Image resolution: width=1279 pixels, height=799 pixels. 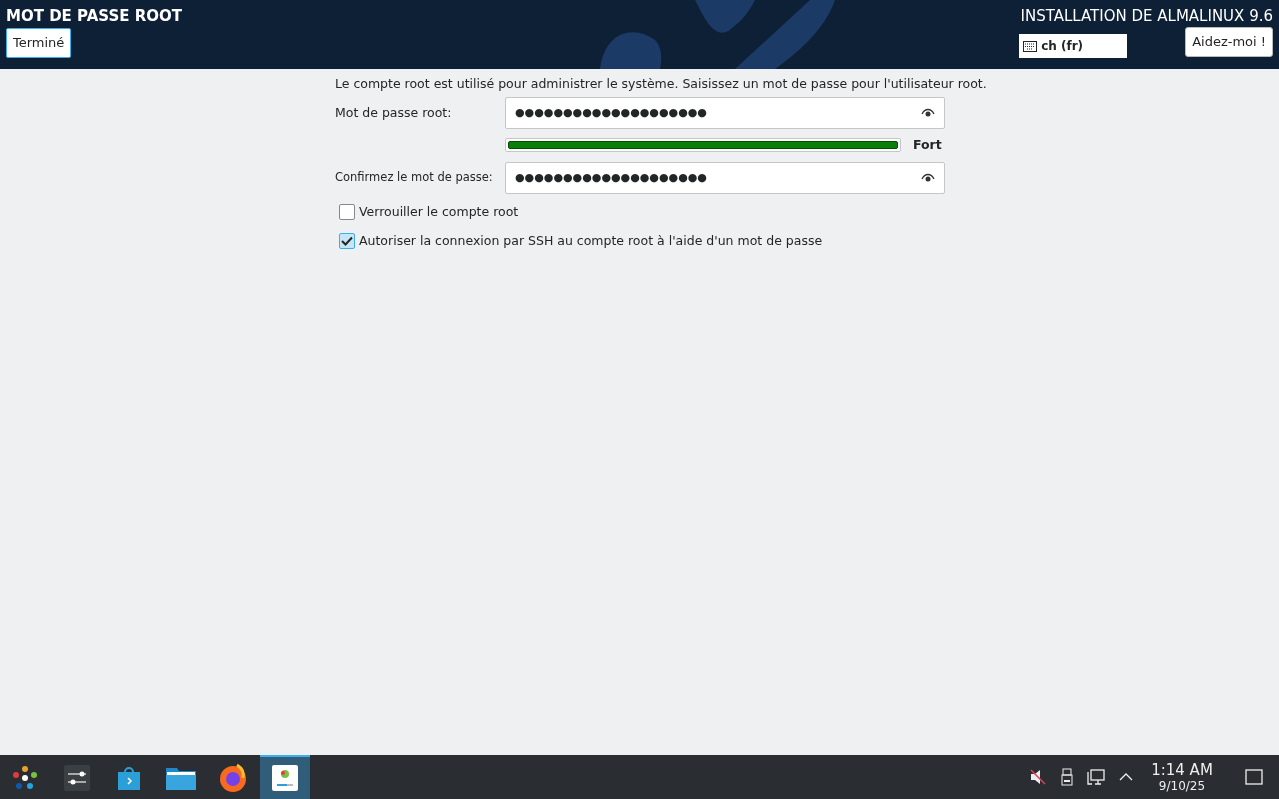 I want to click on shopping-bag-icon, so click(x=129, y=778).